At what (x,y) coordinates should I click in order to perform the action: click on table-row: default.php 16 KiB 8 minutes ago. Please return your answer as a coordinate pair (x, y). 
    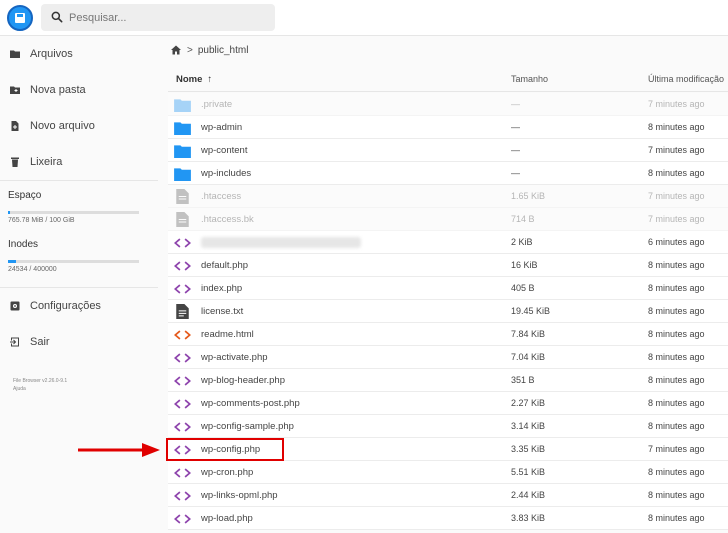
    Looking at the image, I should click on (448, 265).